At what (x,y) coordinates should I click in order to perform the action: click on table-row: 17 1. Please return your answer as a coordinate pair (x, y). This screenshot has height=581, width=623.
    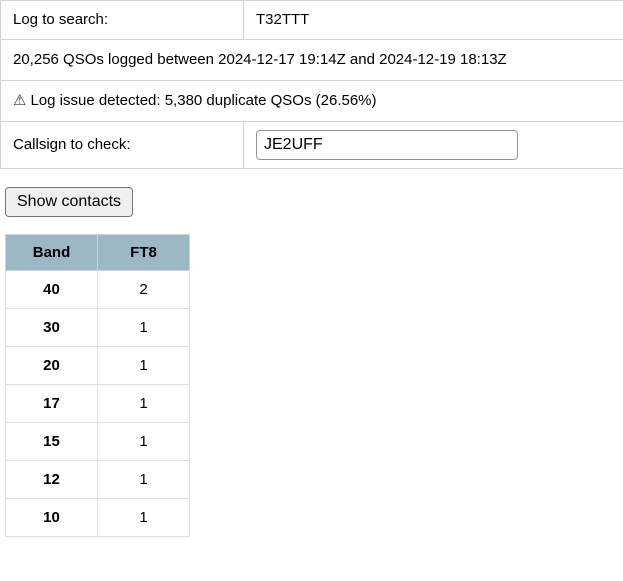
    Looking at the image, I should click on (97, 404).